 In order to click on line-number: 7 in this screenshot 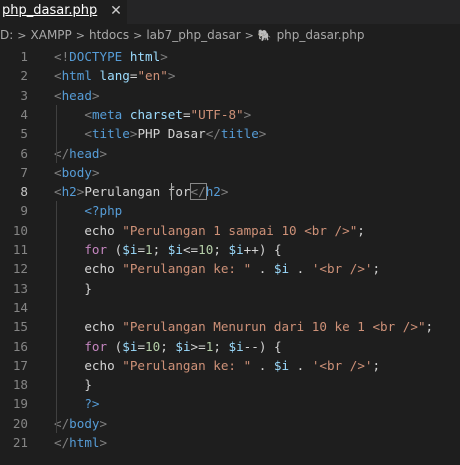, I will do `click(24, 172)`.